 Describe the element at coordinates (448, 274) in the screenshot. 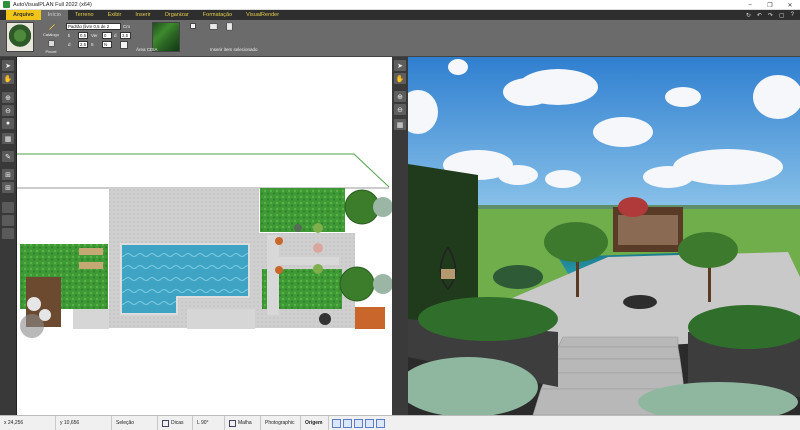

I see `hanging-chair-seat` at that location.